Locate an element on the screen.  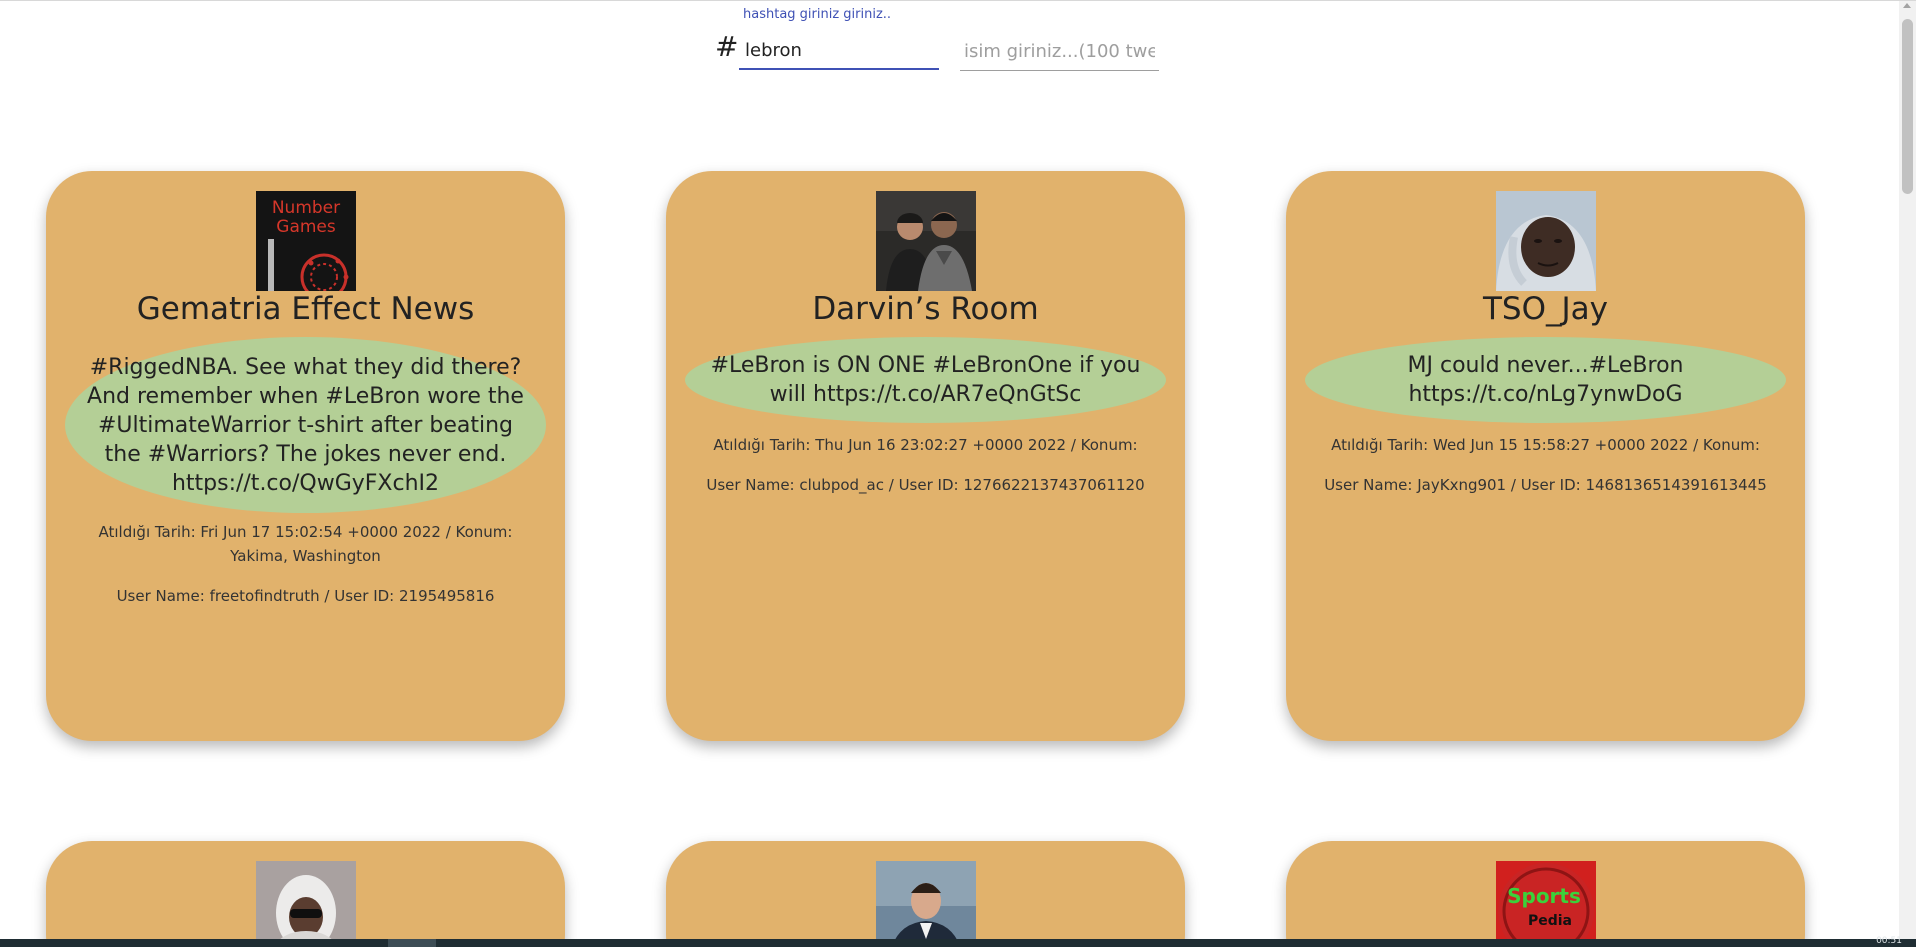
scroll-up-icon is located at coordinates (1907, 5).